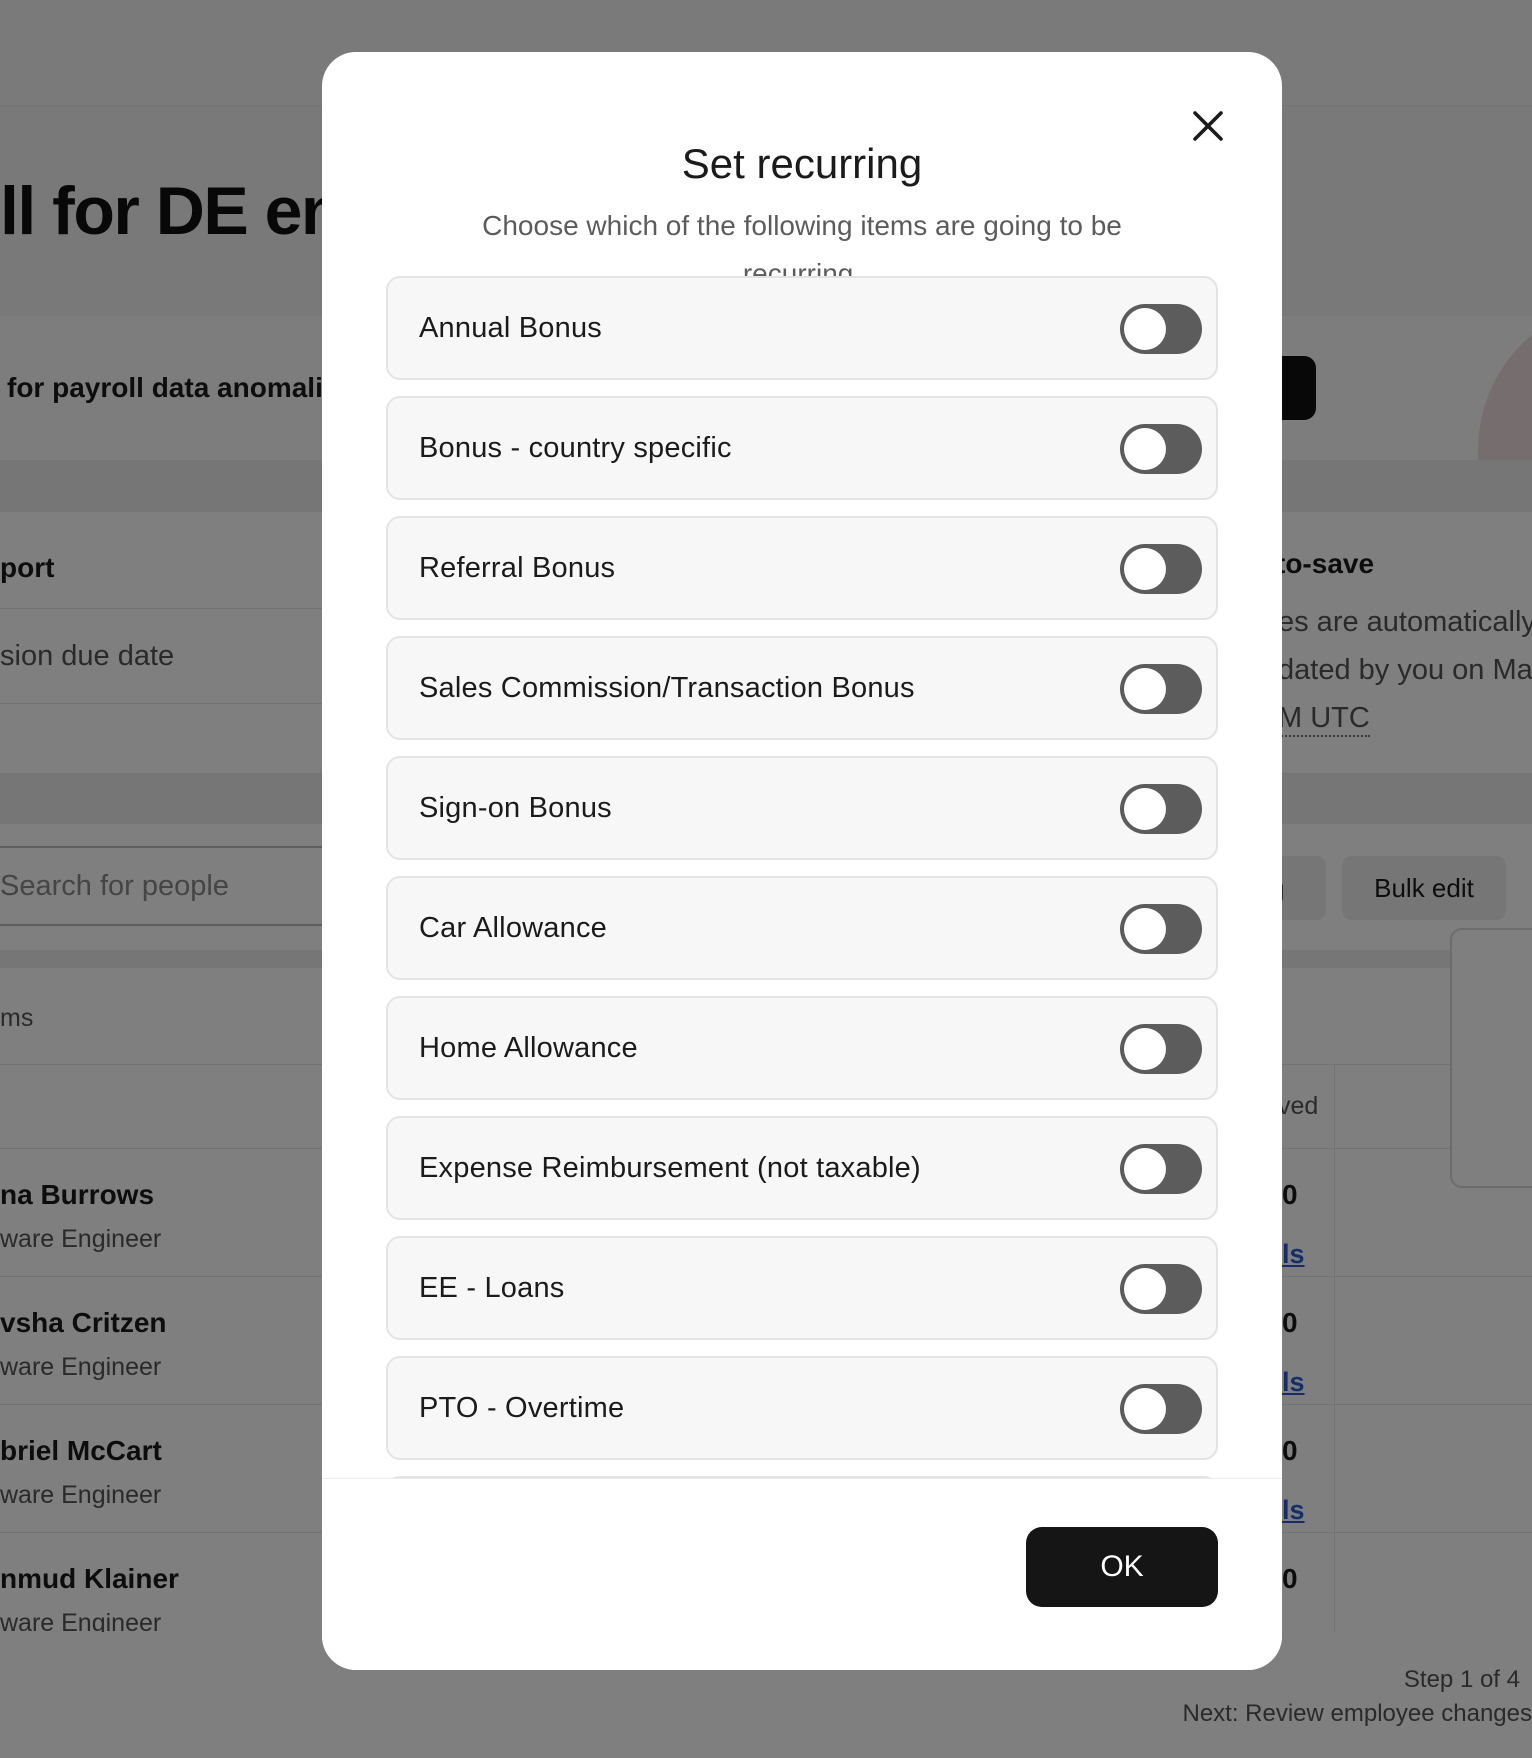  What do you see at coordinates (802, 448) in the screenshot?
I see `recurring-item: Bonus - country specific` at bounding box center [802, 448].